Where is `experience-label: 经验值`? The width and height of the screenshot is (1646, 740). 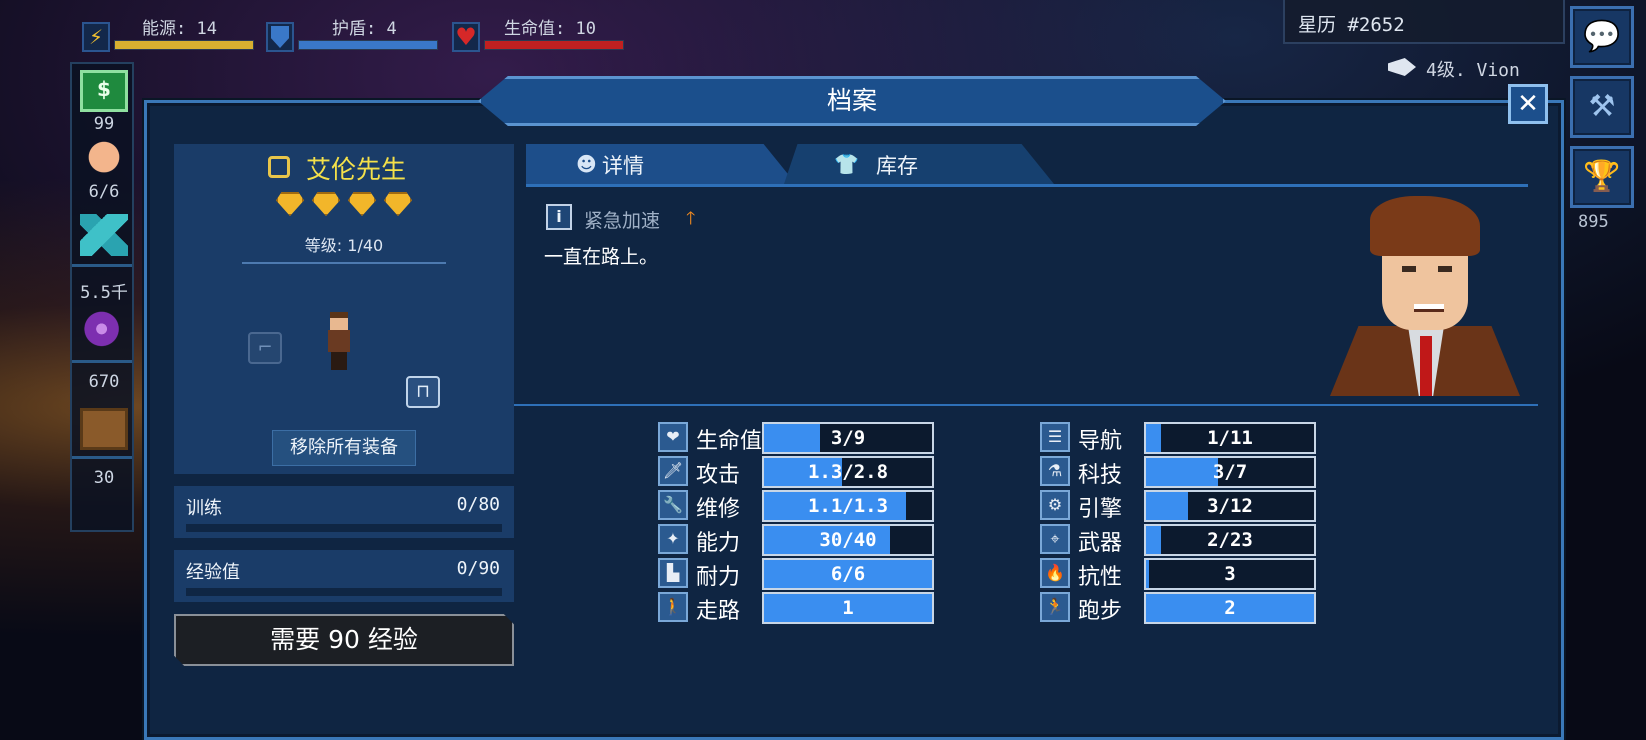 experience-label: 经验值 is located at coordinates (213, 572).